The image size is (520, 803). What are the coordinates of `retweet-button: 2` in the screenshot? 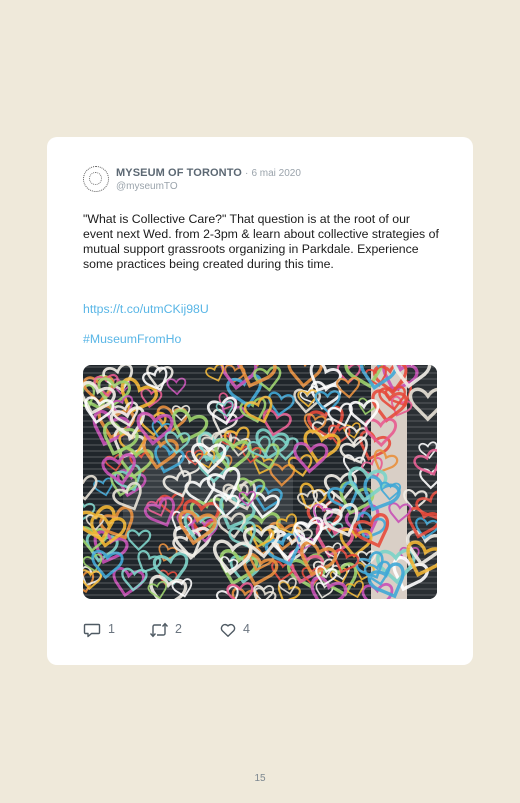 It's located at (169, 630).